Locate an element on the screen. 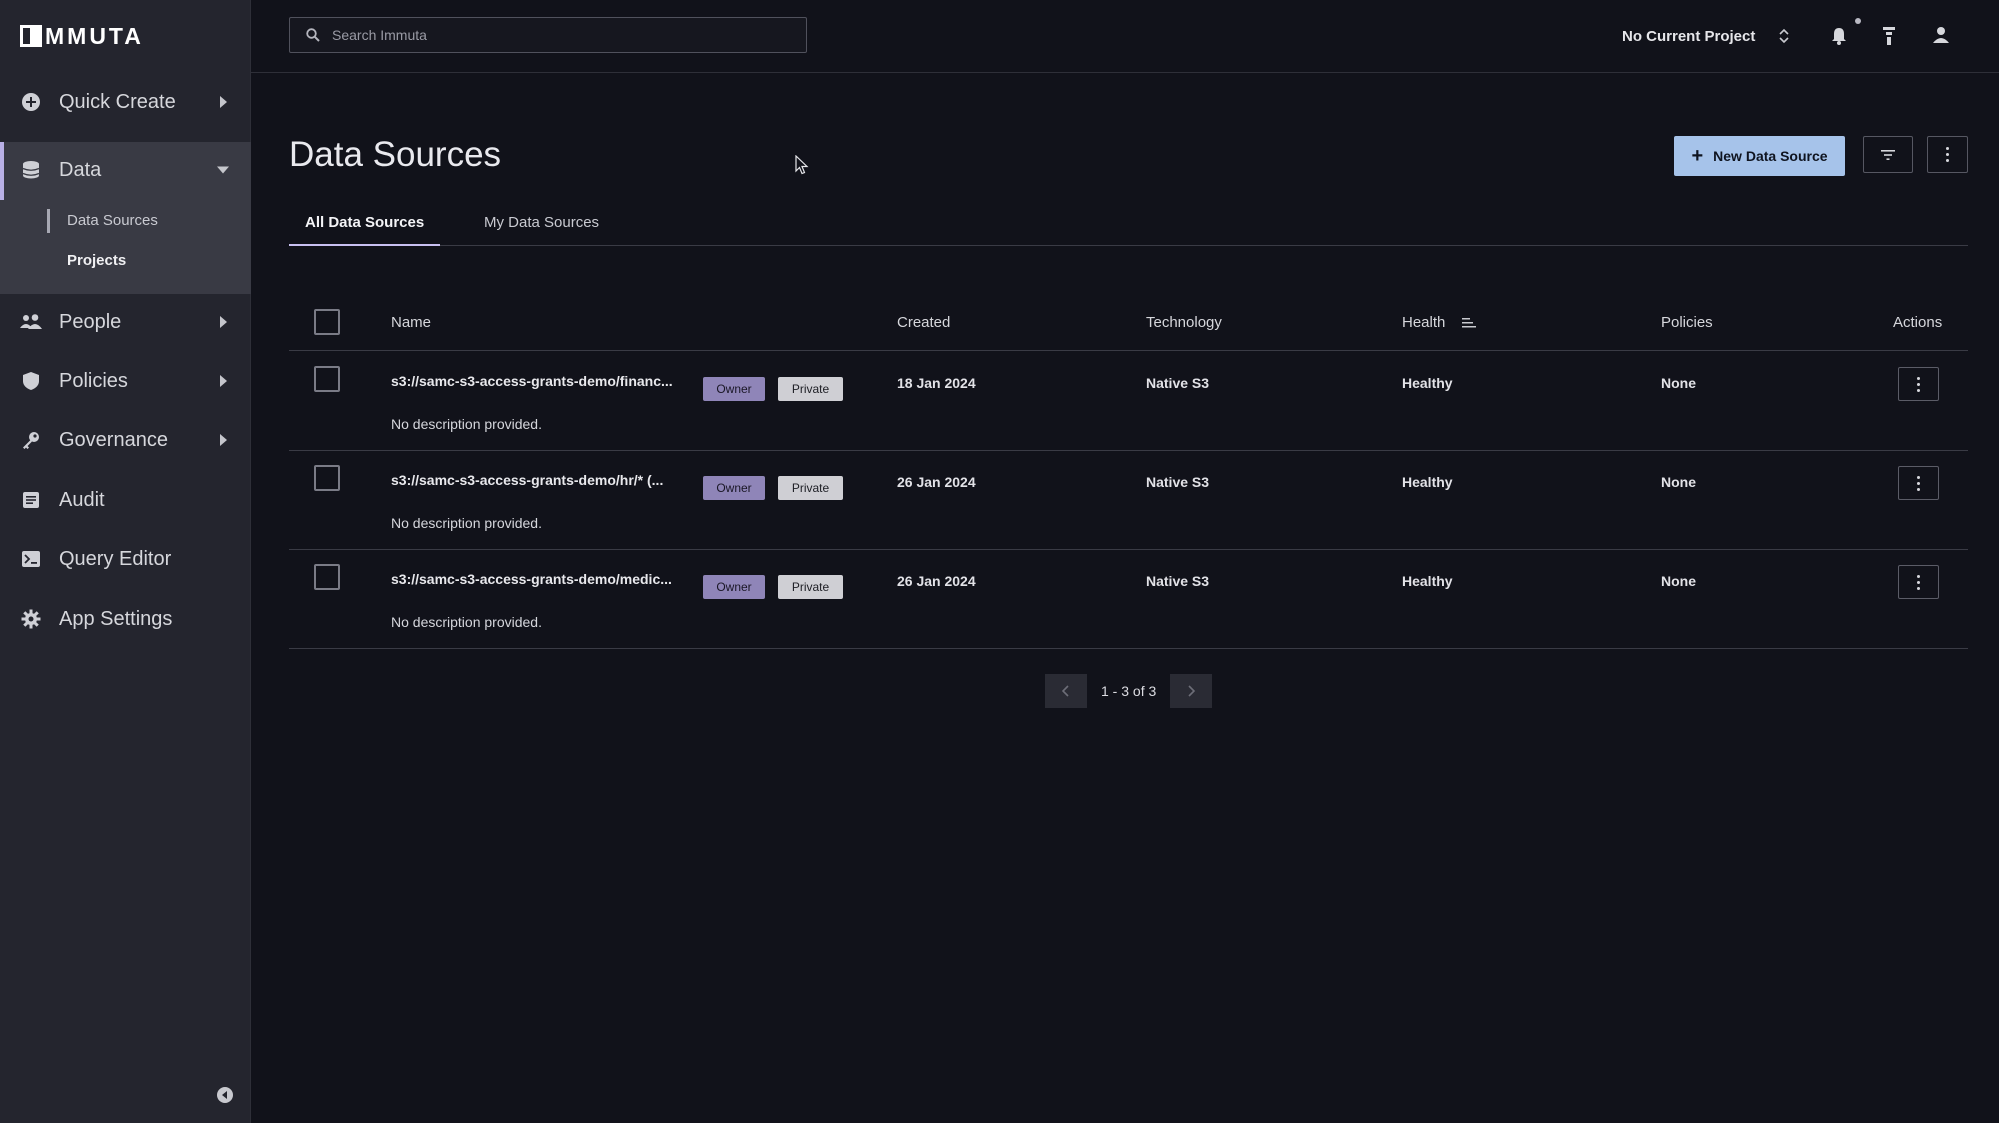 The image size is (1999, 1123). sidebar-item-quick-create: Quick Create is located at coordinates (125, 102).